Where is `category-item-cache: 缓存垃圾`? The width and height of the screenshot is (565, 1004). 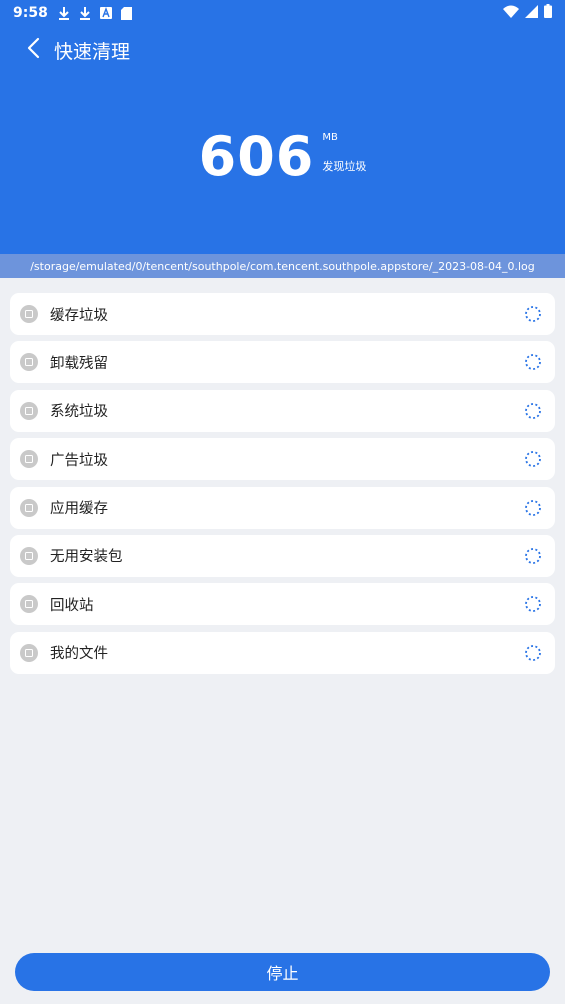
category-item-cache: 缓存垃圾 is located at coordinates (282, 314).